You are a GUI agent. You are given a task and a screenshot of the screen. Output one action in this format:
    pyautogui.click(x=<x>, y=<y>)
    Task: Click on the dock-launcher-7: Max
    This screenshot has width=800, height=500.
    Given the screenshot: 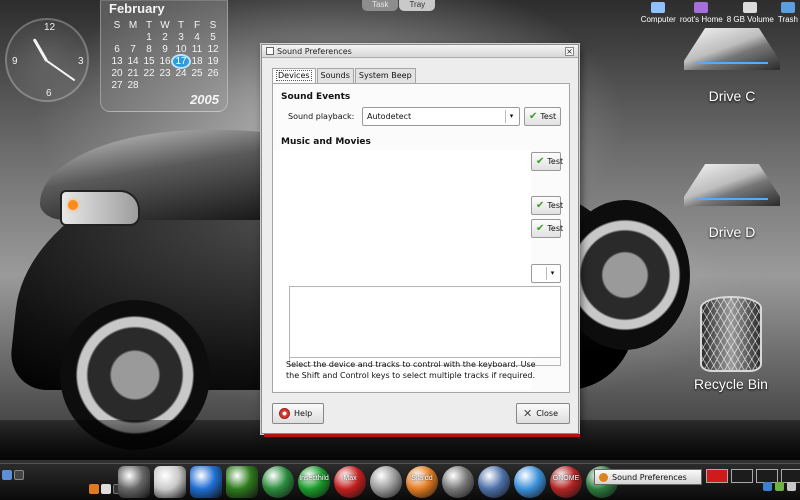 What is the action you would take?
    pyautogui.click(x=350, y=482)
    